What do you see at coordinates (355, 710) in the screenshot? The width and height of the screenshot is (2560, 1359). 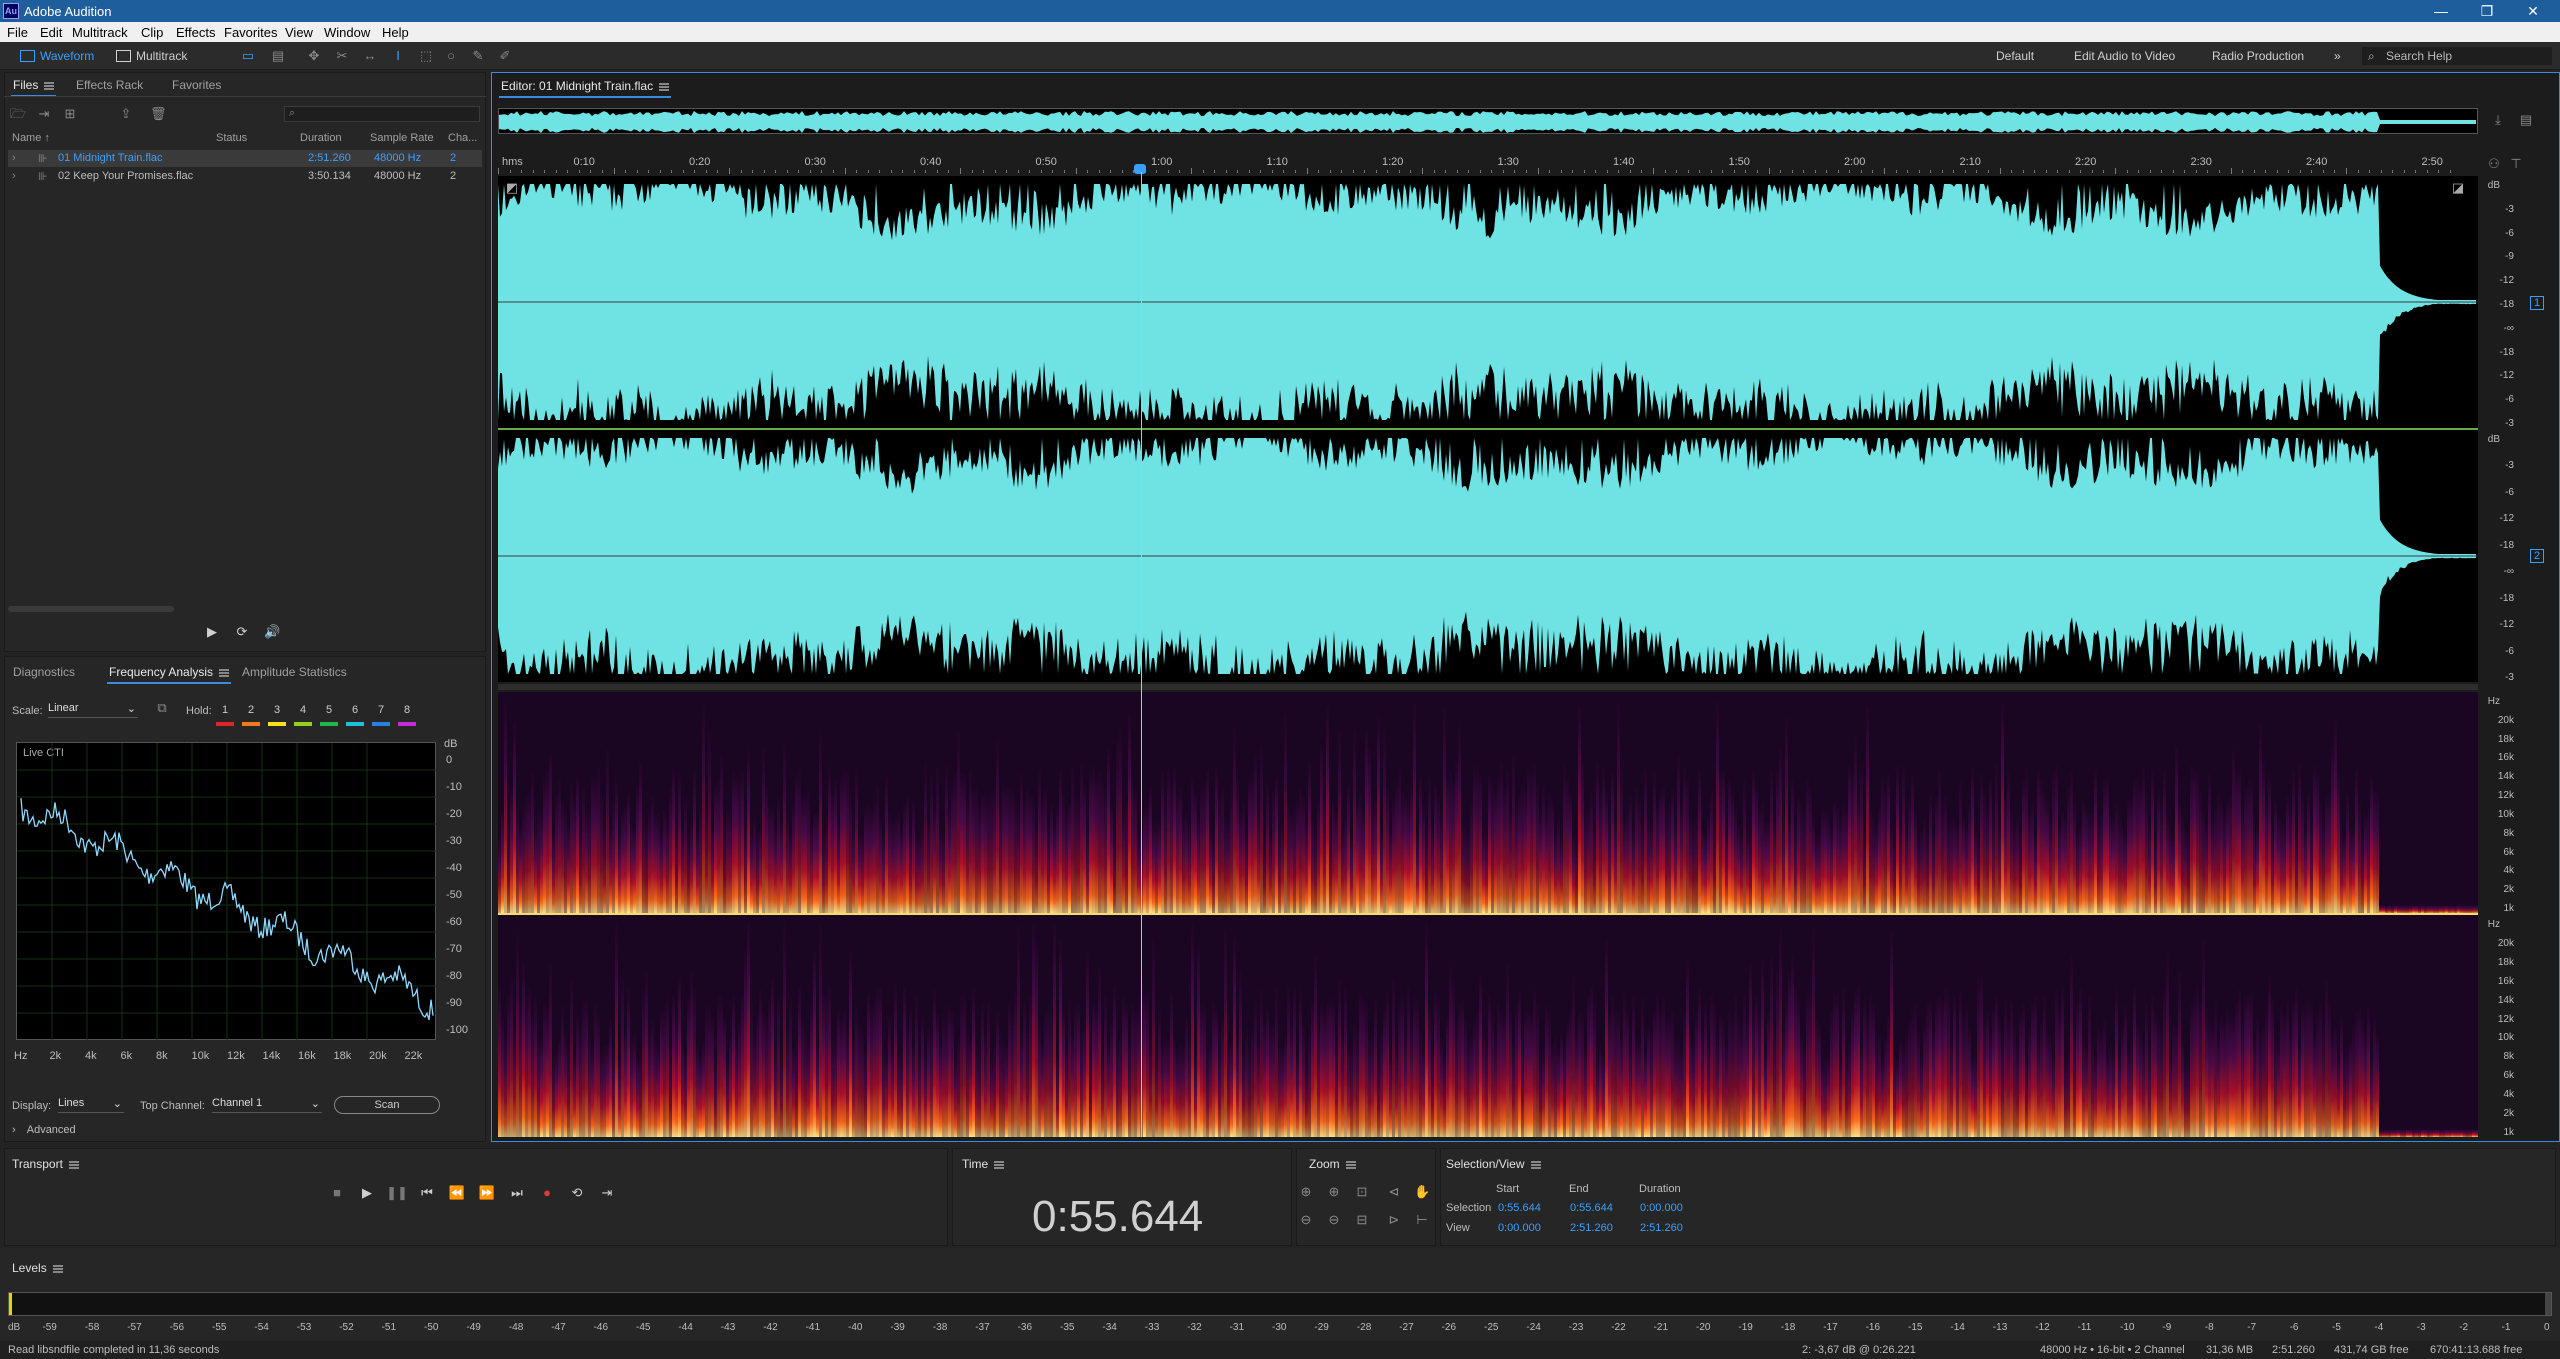 I see `hold-button-6: 6` at bounding box center [355, 710].